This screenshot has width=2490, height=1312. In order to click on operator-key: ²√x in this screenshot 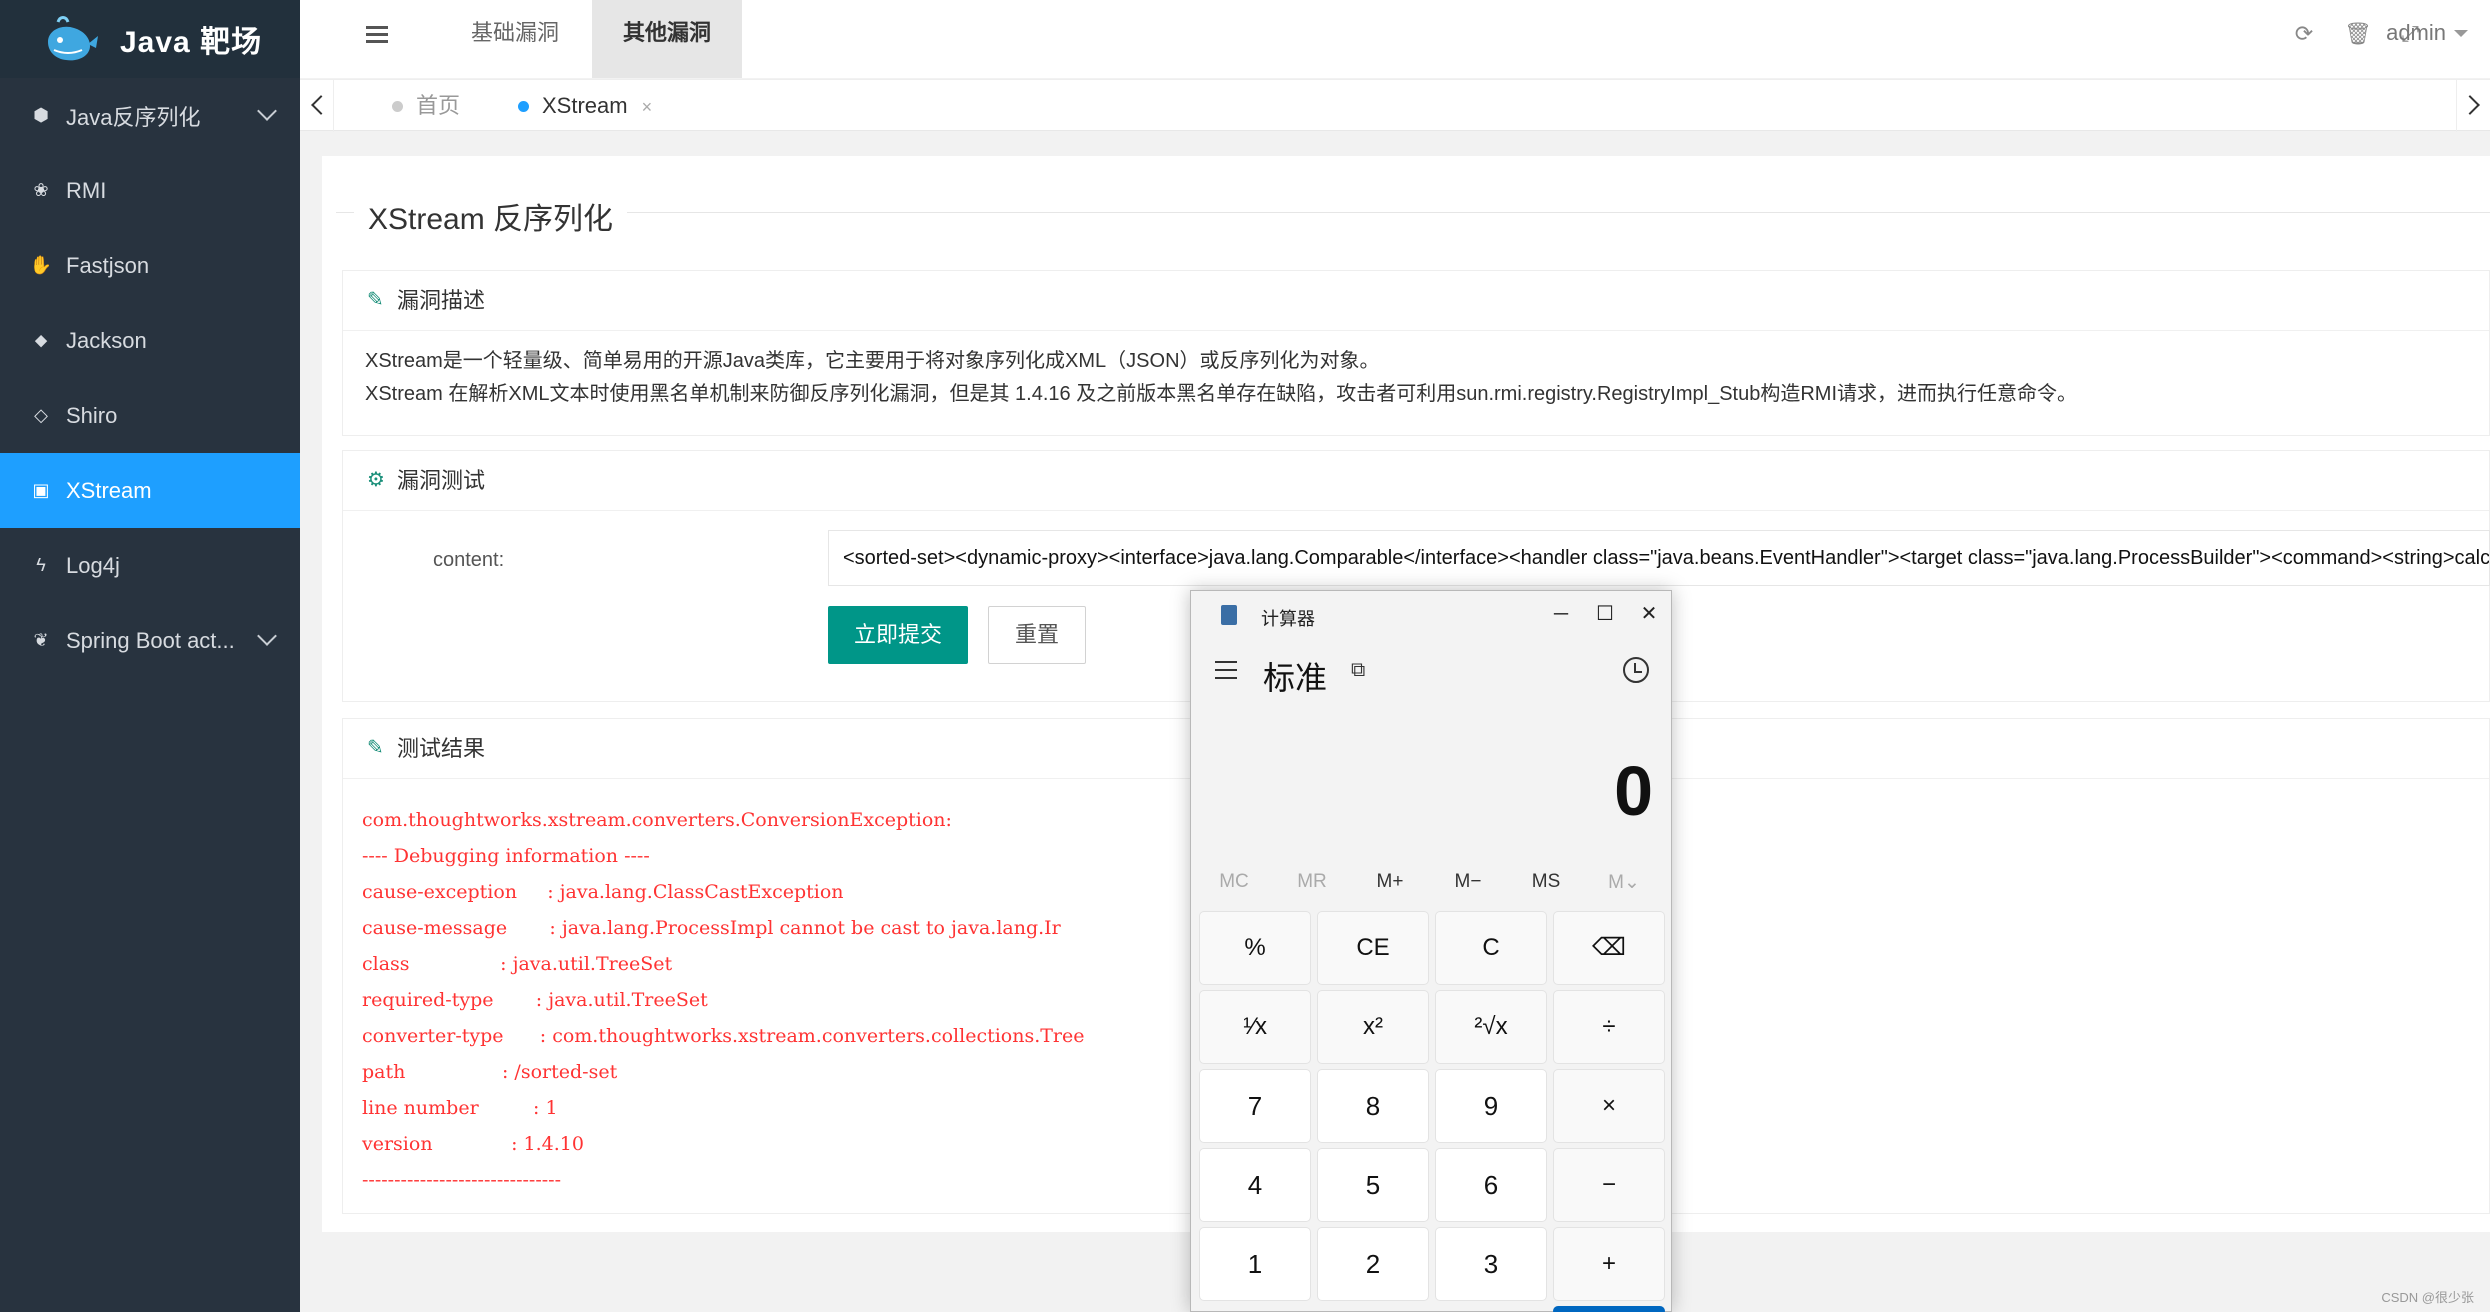, I will do `click(1491, 1027)`.